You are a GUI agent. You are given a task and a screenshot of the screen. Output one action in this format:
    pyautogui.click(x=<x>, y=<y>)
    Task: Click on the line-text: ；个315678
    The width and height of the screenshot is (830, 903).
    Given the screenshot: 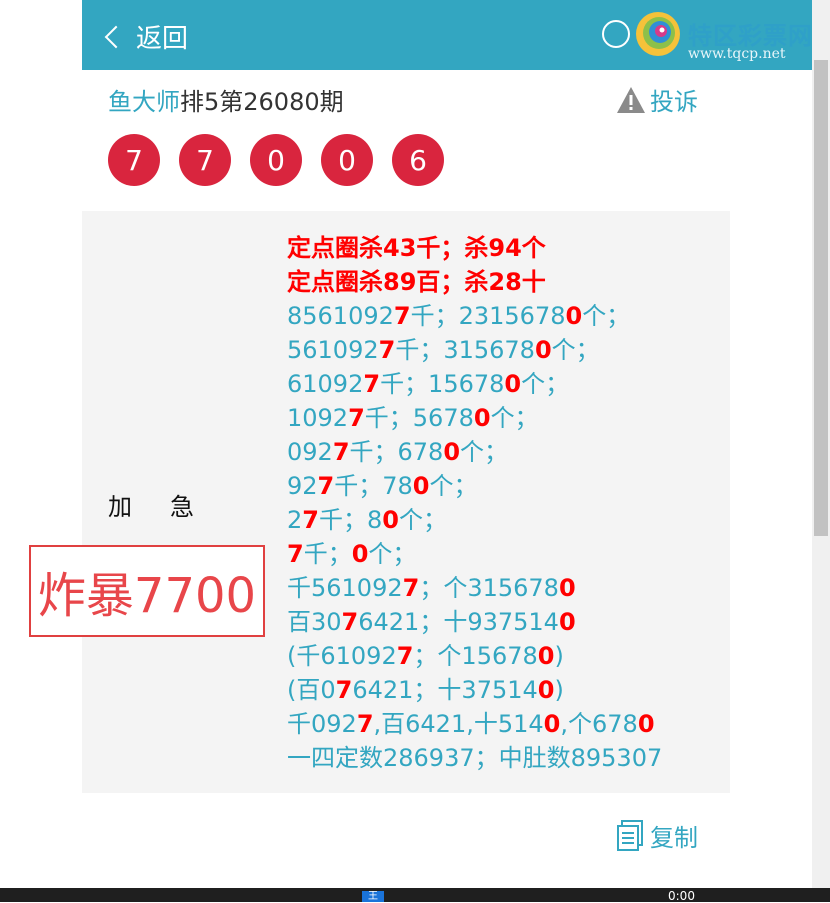 What is the action you would take?
    pyautogui.click(x=489, y=588)
    